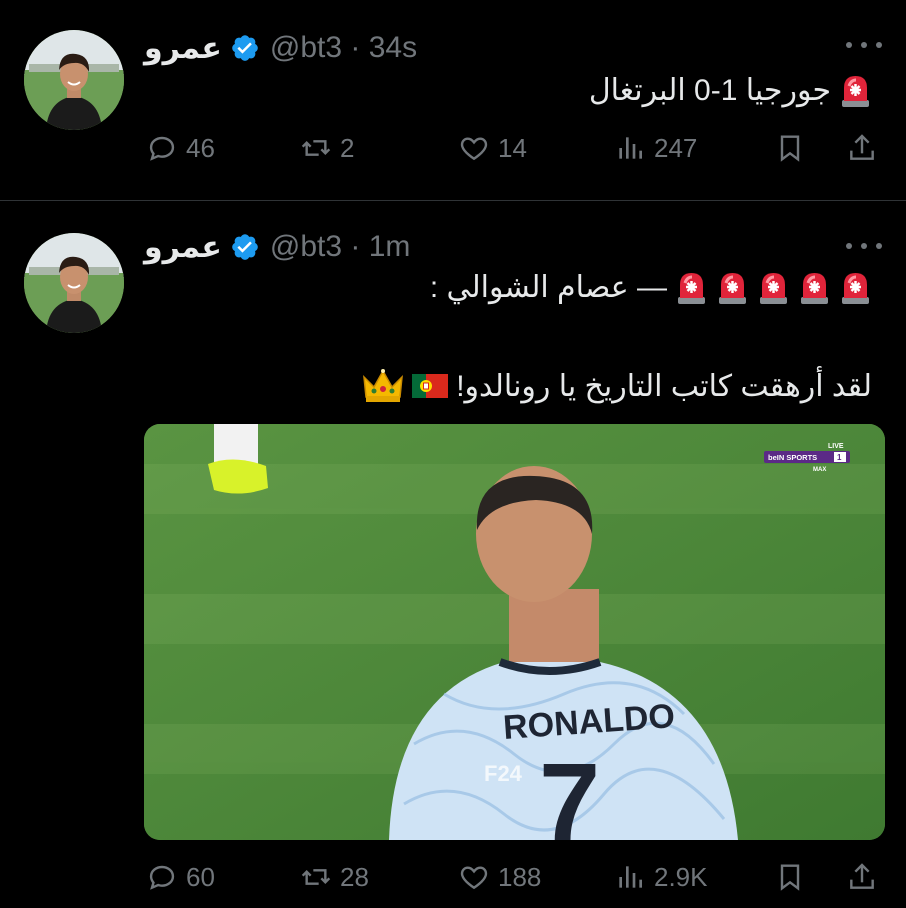 This screenshot has width=906, height=908. What do you see at coordinates (819, 470) in the screenshot?
I see `channel-sub: MAX` at bounding box center [819, 470].